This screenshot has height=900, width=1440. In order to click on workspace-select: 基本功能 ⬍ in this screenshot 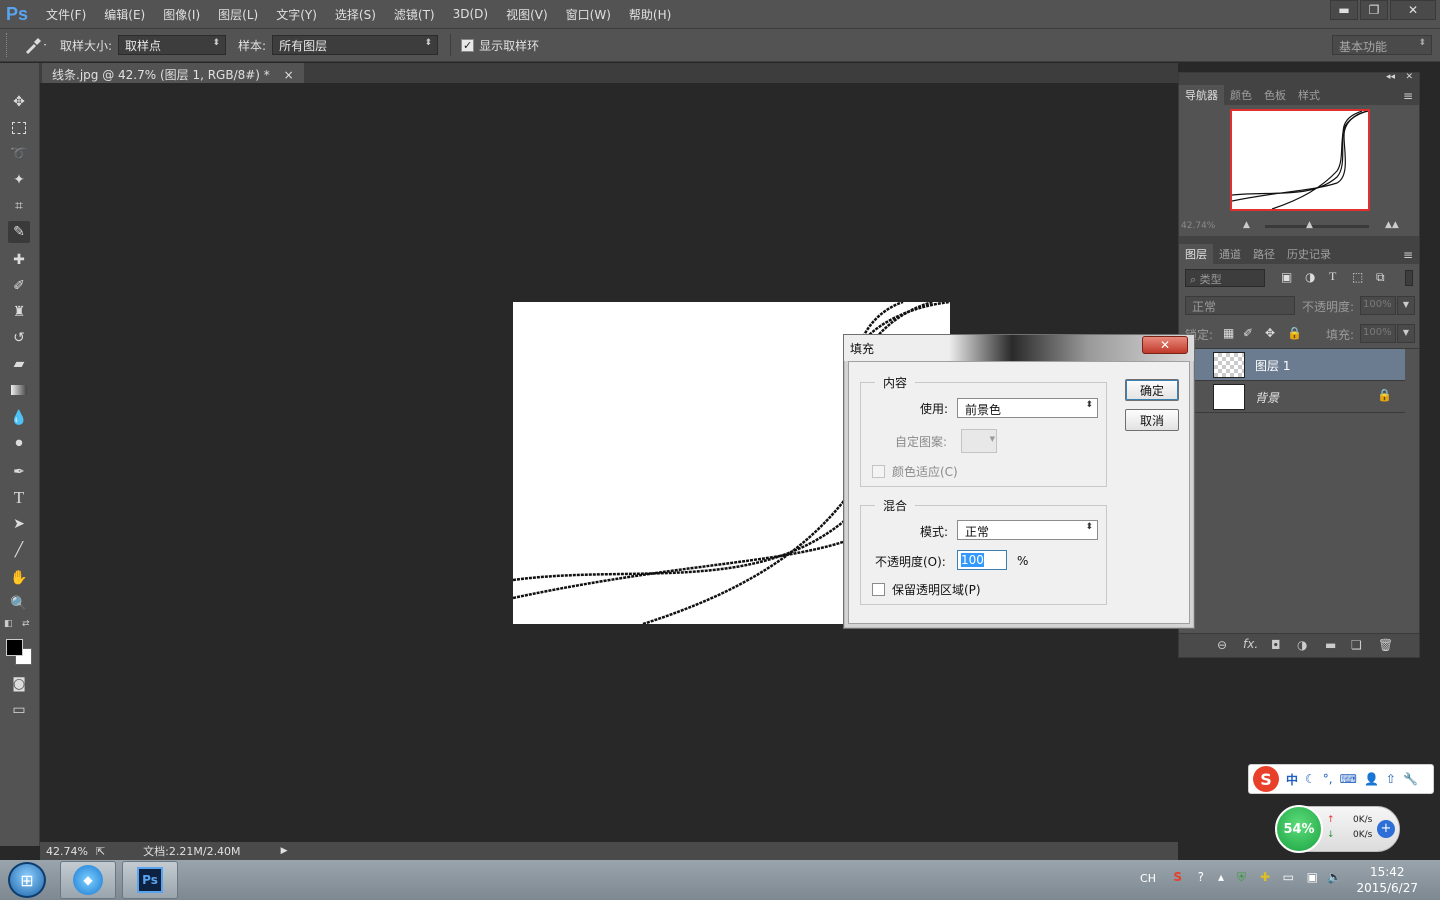, I will do `click(1382, 45)`.